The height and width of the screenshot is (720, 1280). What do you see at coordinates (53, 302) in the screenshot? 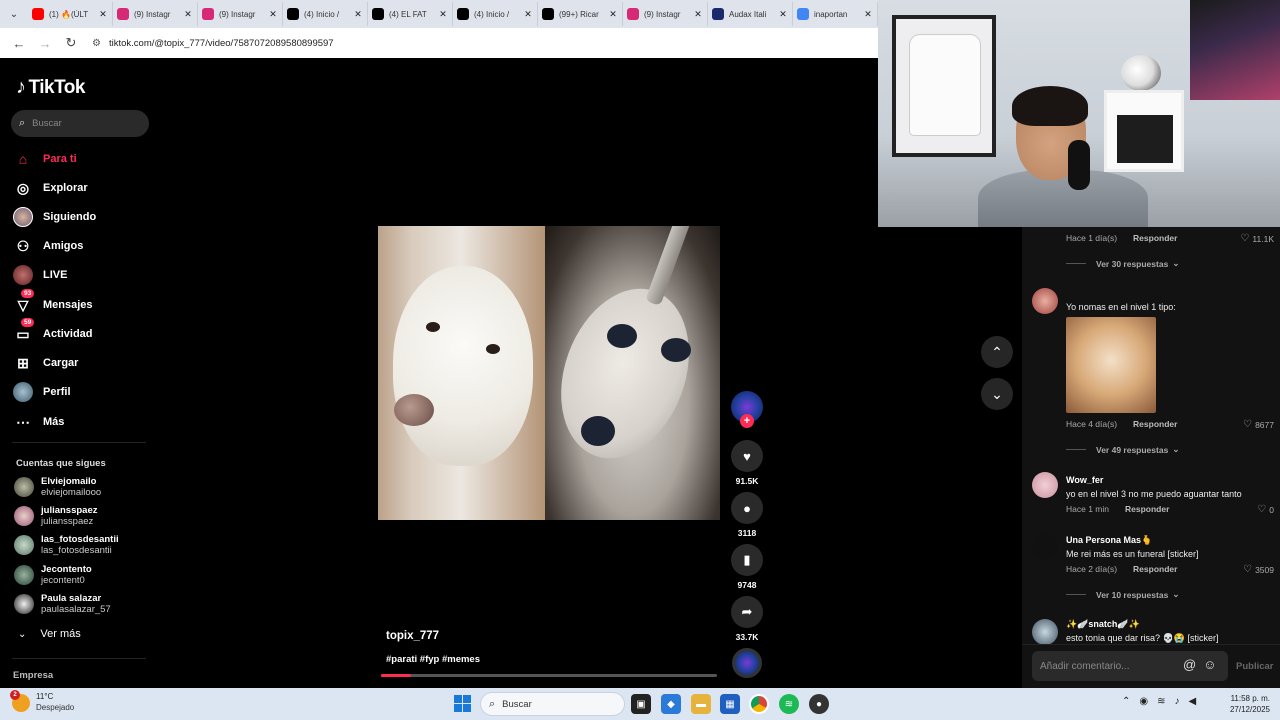
I see `nav-mensajes: ▽ 93 Mensajes` at bounding box center [53, 302].